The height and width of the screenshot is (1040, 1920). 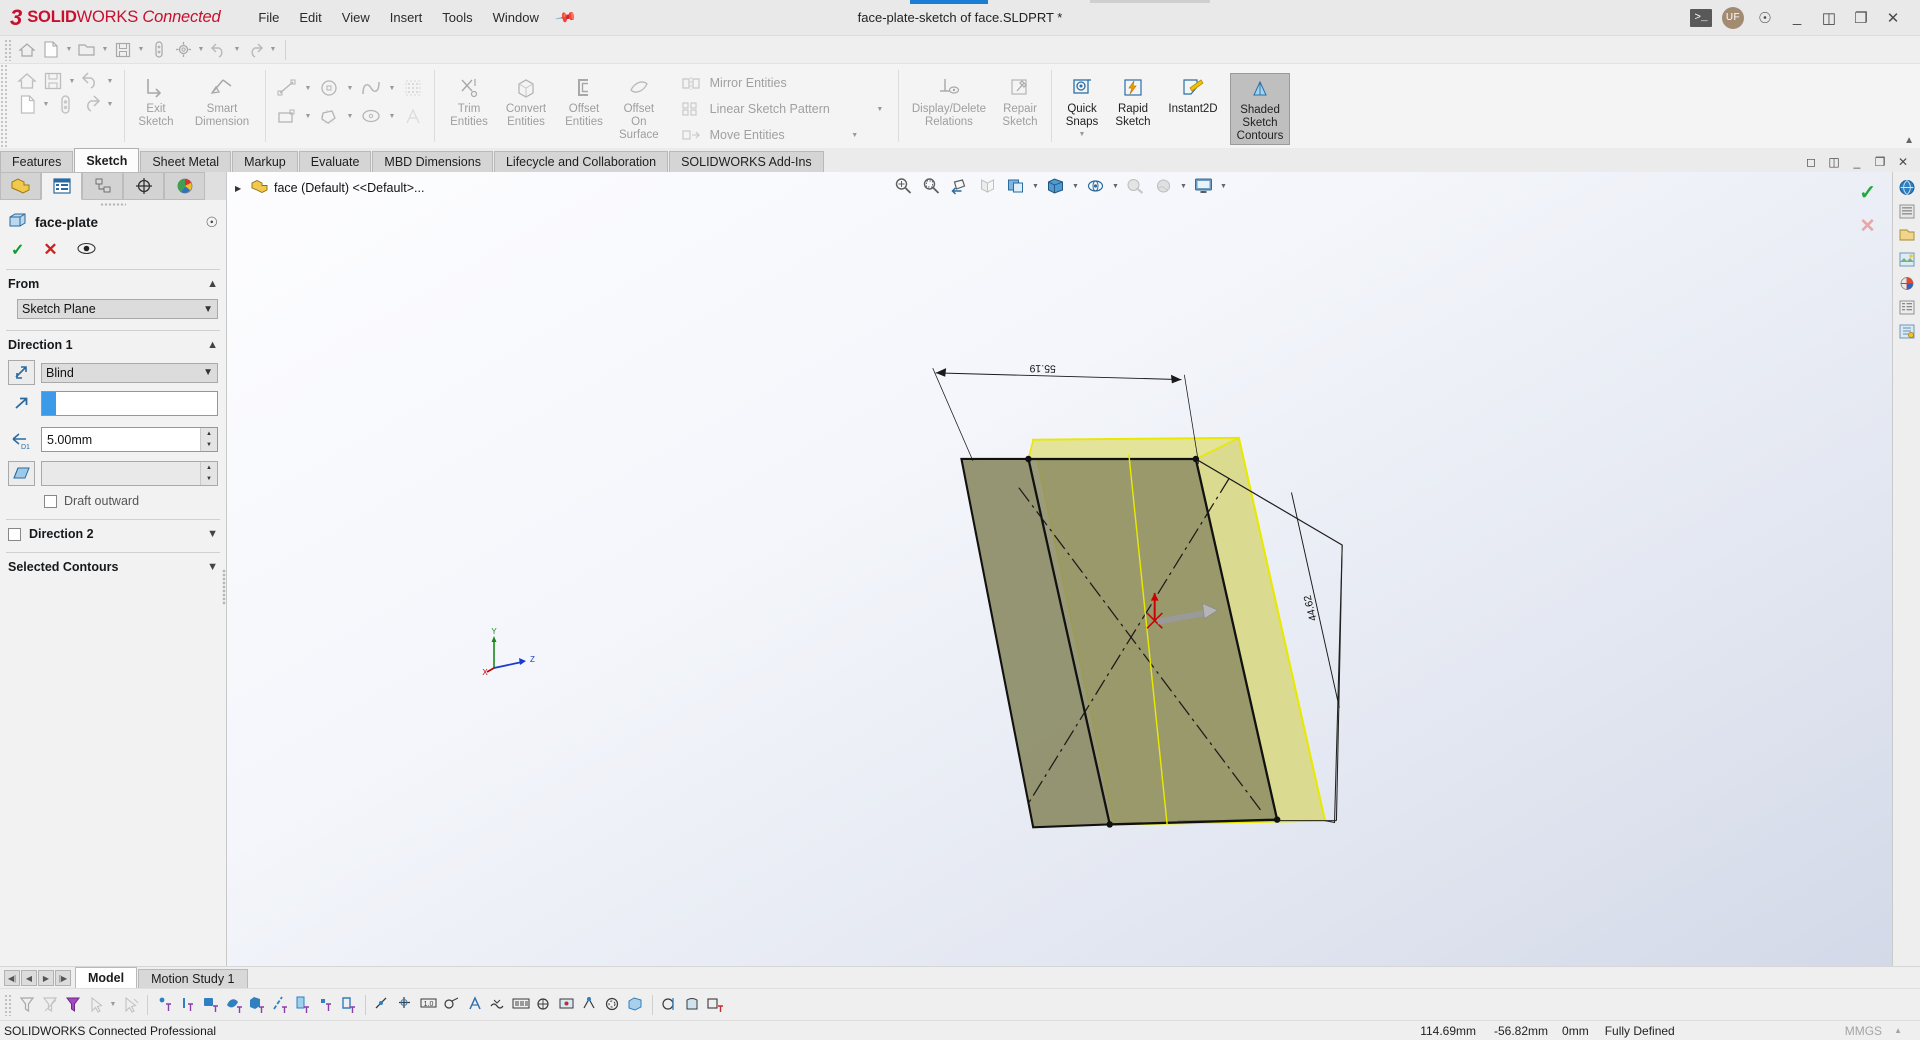 I want to click on filter-sketch-segments-icon, so click(x=348, y=1005).